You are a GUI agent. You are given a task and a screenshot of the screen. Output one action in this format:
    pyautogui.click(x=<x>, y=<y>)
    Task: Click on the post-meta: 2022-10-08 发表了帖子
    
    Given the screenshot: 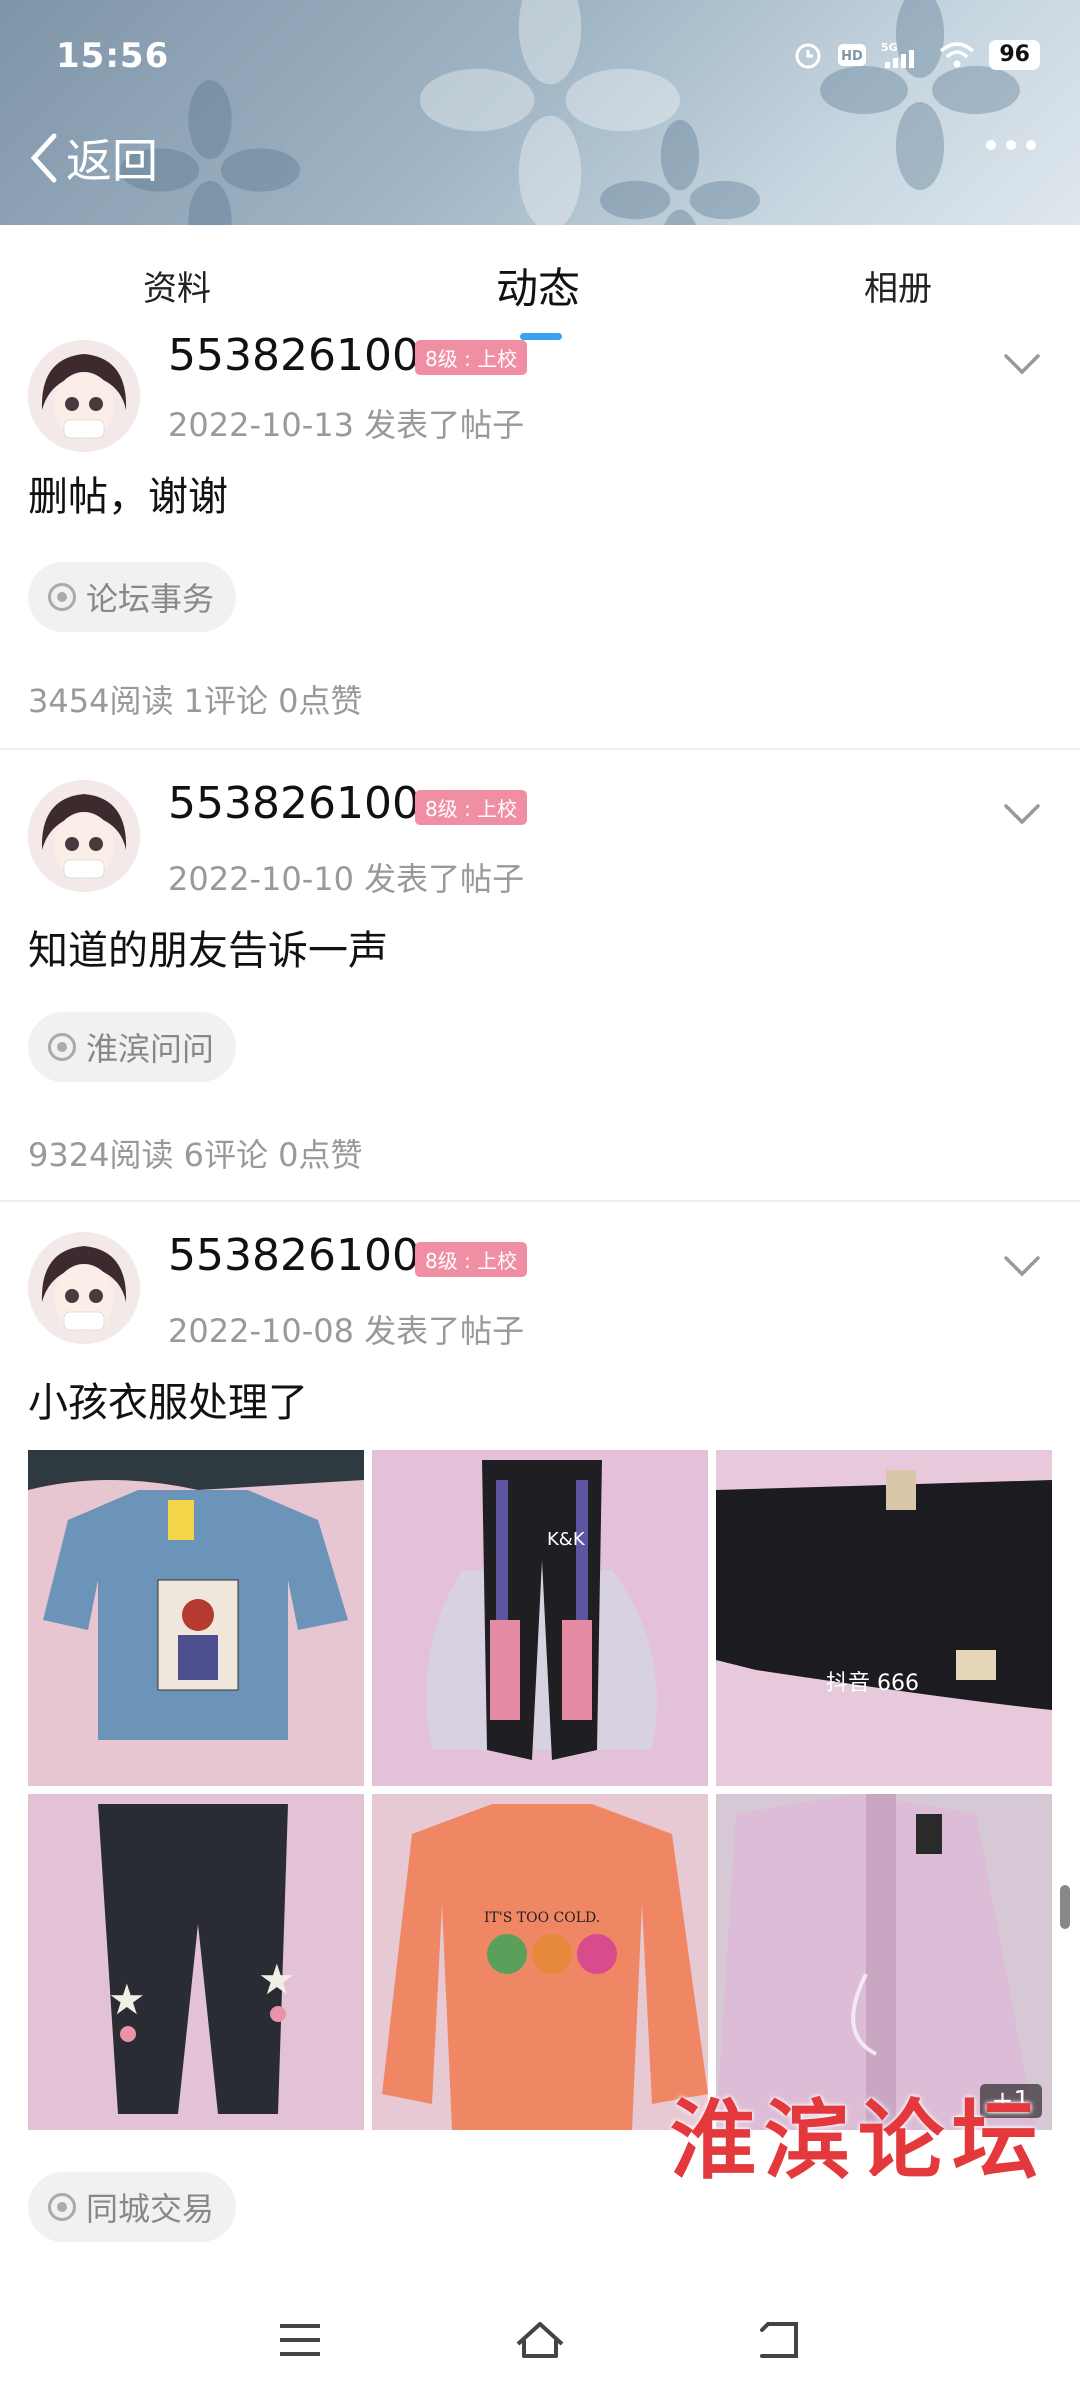 What is the action you would take?
    pyautogui.click(x=346, y=1331)
    